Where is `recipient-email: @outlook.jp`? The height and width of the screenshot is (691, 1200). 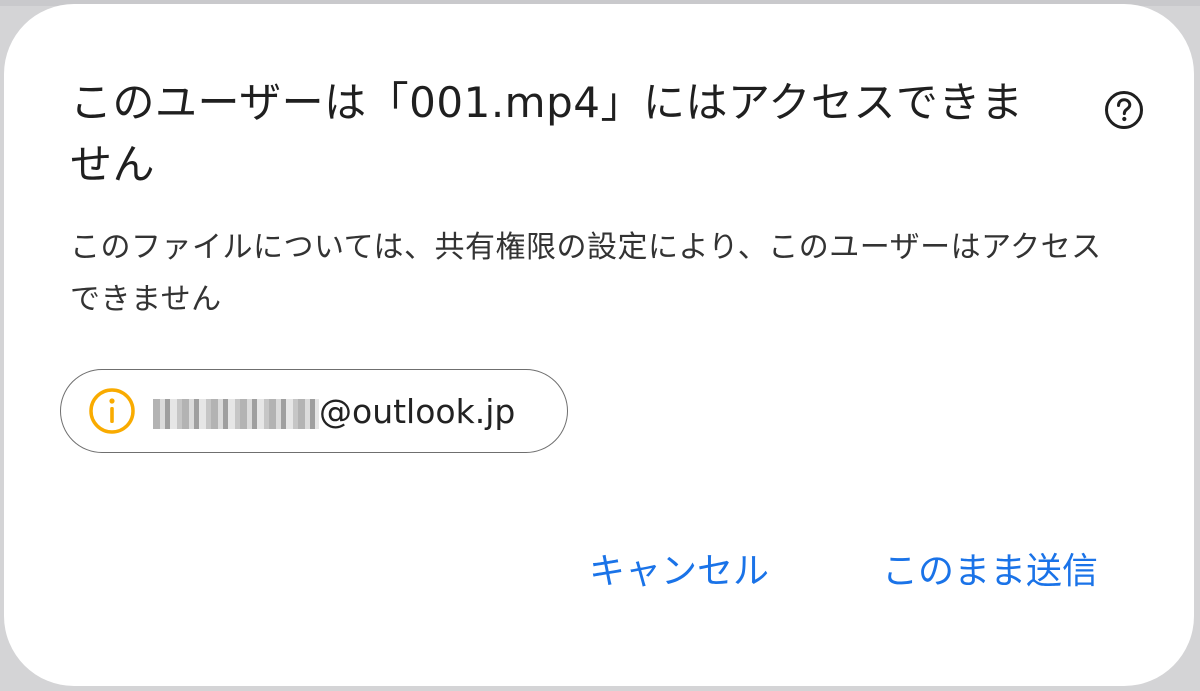
recipient-email: @outlook.jp is located at coordinates (334, 411).